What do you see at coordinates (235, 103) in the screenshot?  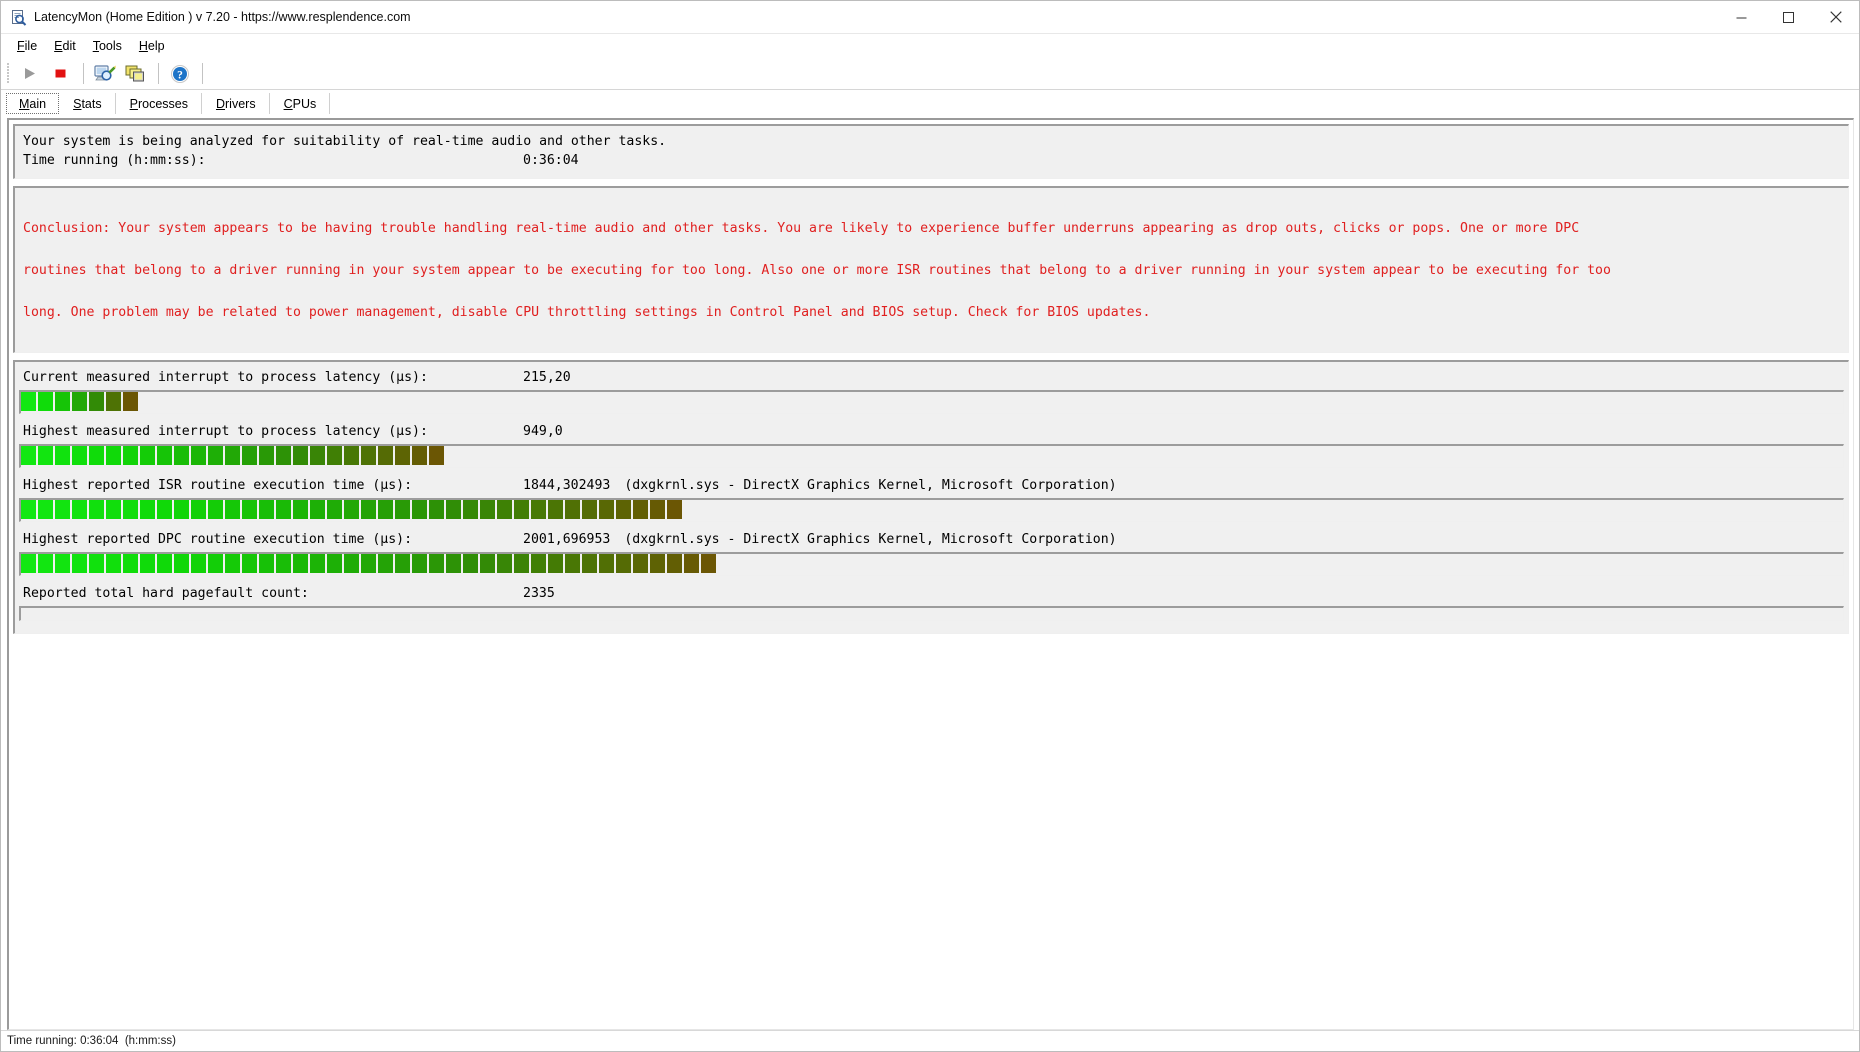 I see `tab-drivers: Drivers` at bounding box center [235, 103].